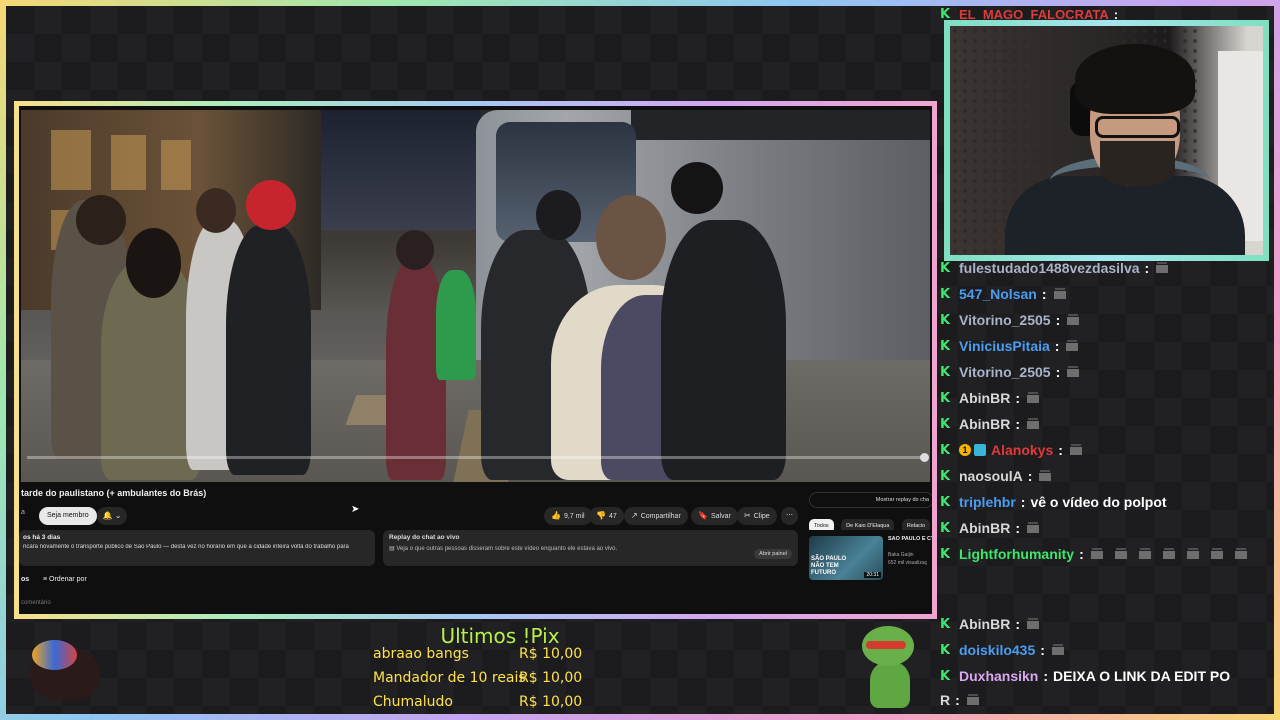  What do you see at coordinates (36, 603) in the screenshot?
I see `add-comment-input: comentário` at bounding box center [36, 603].